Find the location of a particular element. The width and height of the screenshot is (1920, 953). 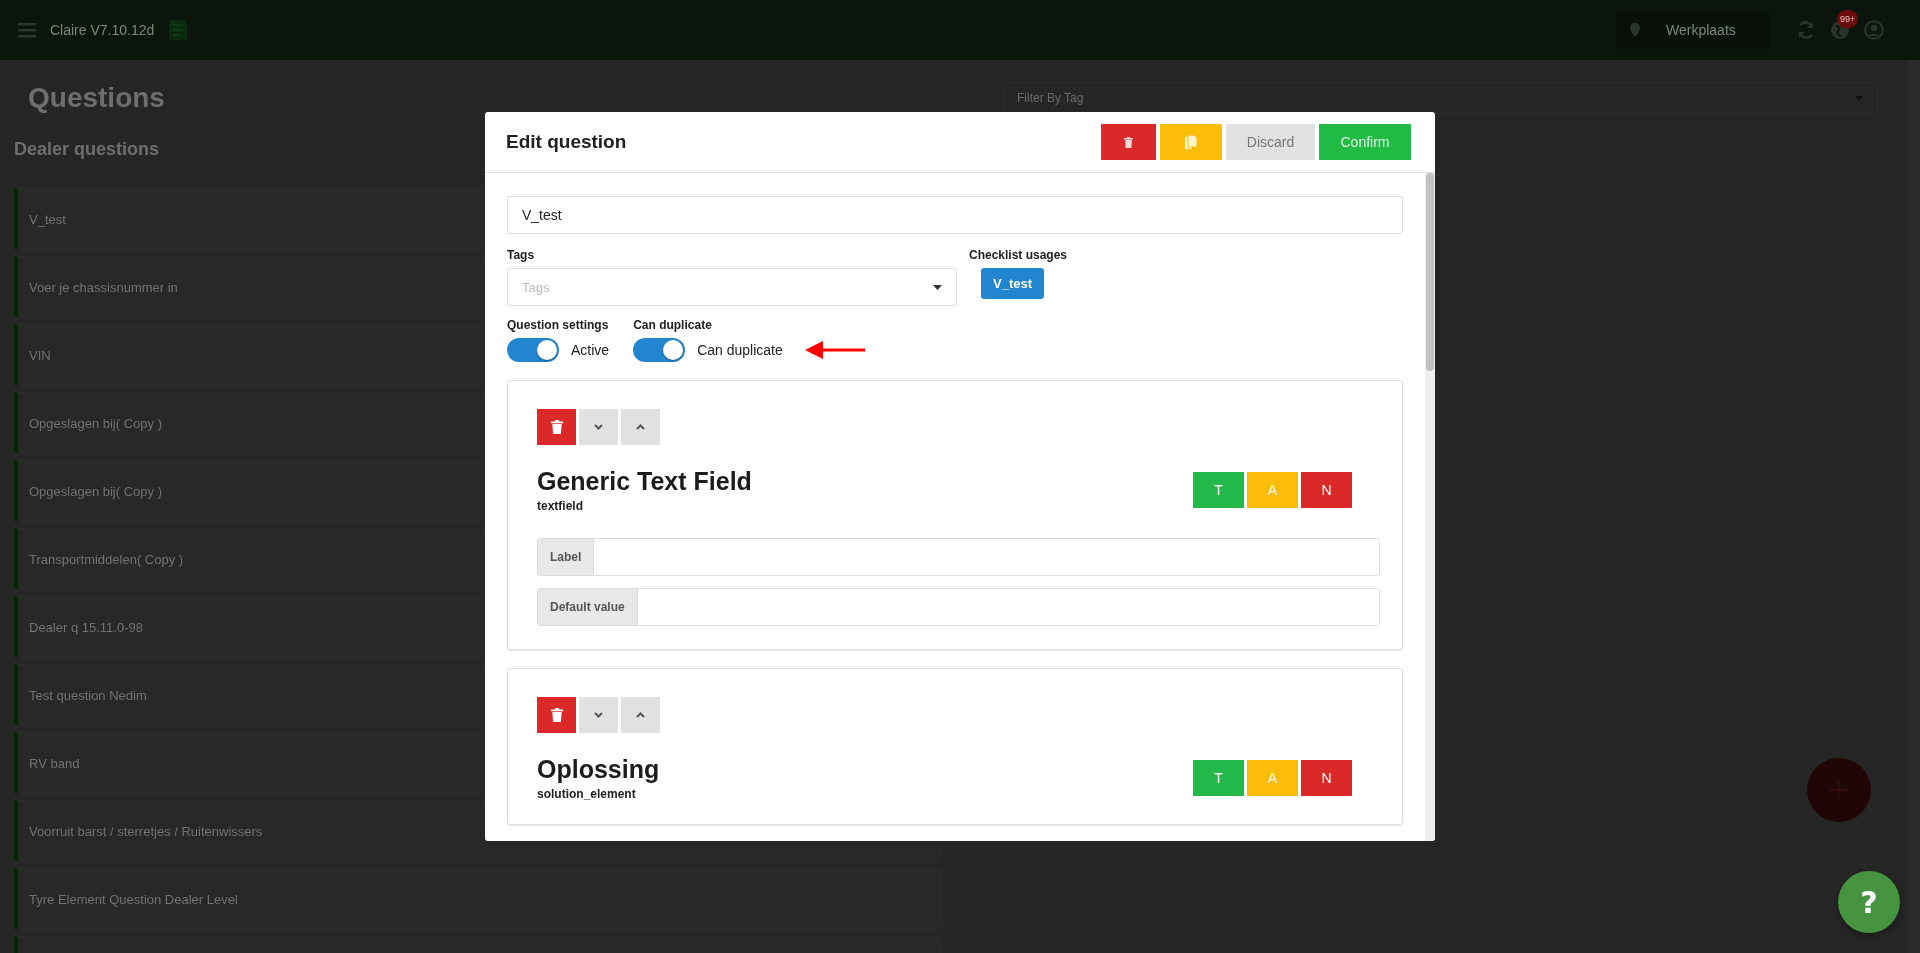

discard-button: Discard is located at coordinates (1270, 142).